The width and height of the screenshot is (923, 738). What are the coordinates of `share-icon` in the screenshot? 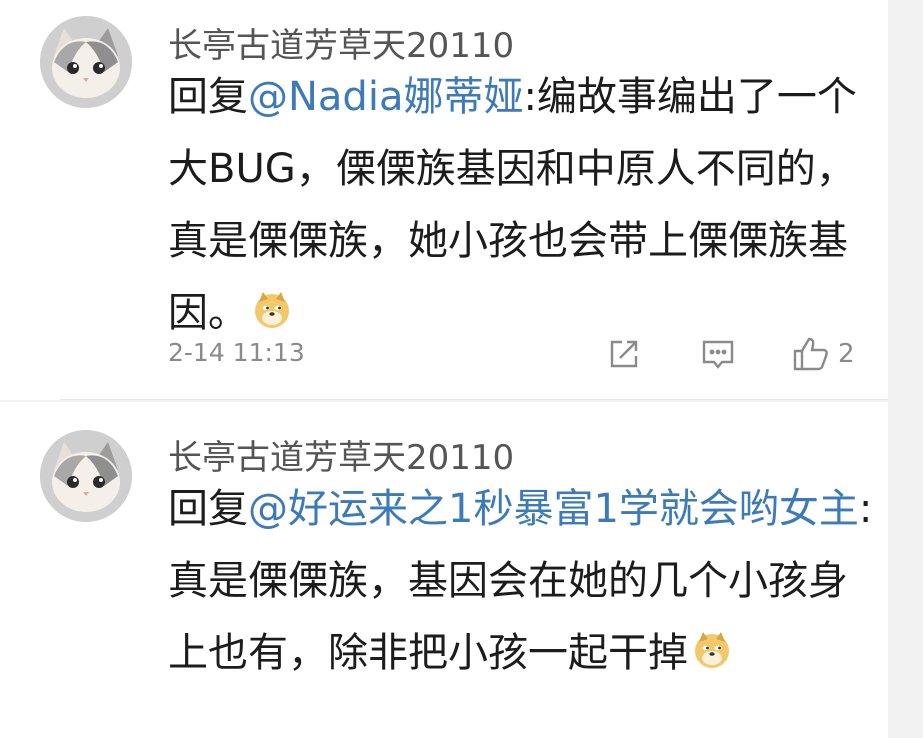 It's located at (624, 354).